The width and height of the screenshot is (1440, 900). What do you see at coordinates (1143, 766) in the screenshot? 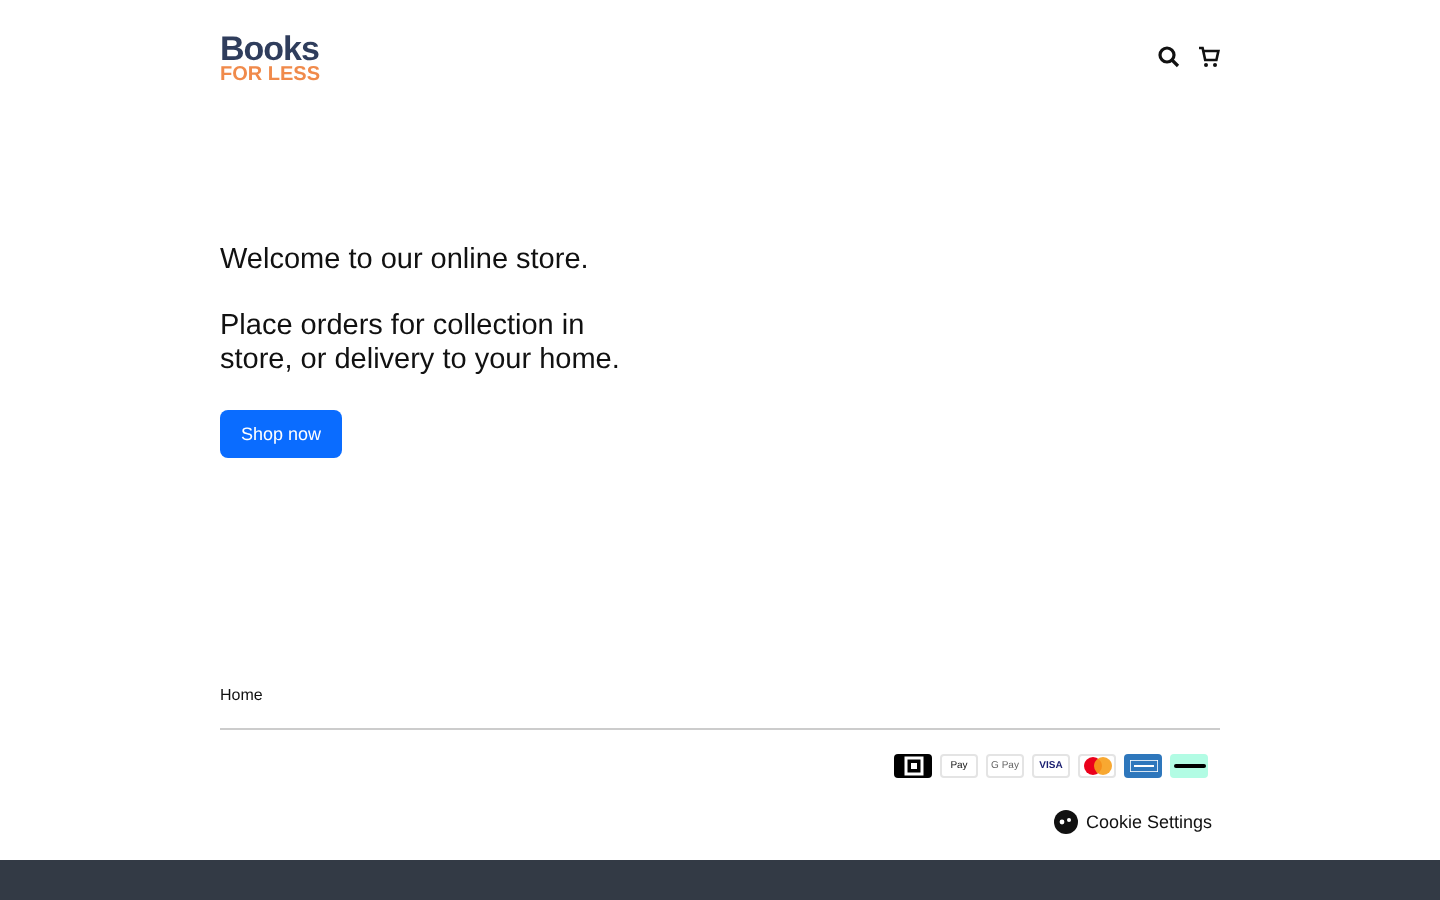
I see `amex-card-icon` at bounding box center [1143, 766].